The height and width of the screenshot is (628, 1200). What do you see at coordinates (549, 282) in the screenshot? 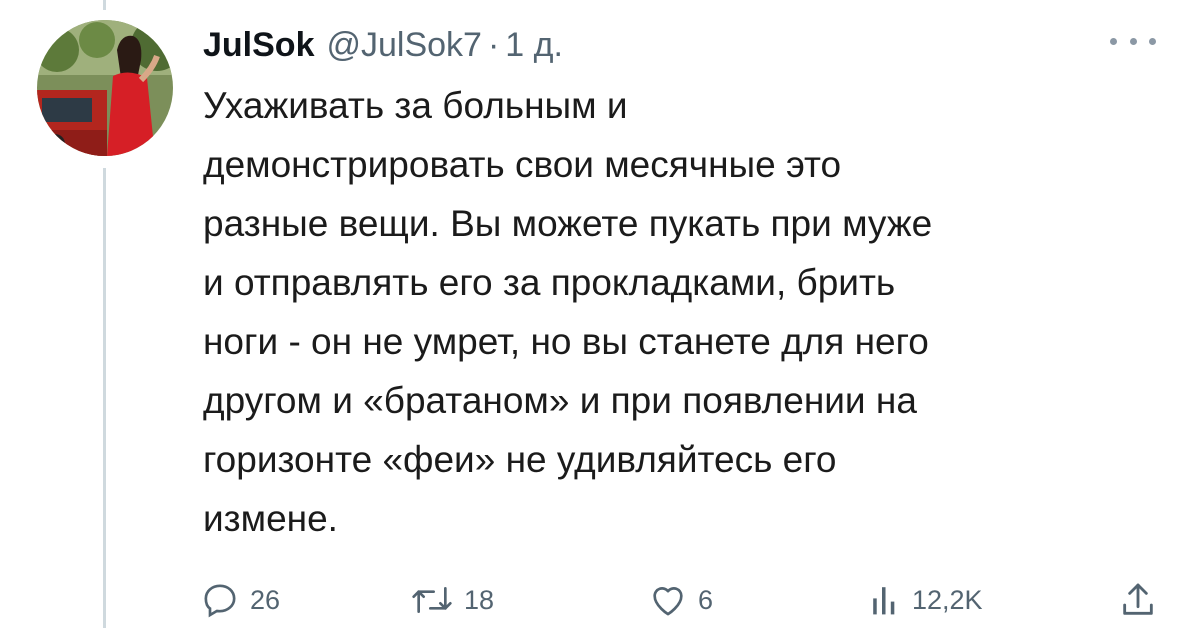
I see `tweet-text-line: и отправлять его за прокладками, брить` at bounding box center [549, 282].